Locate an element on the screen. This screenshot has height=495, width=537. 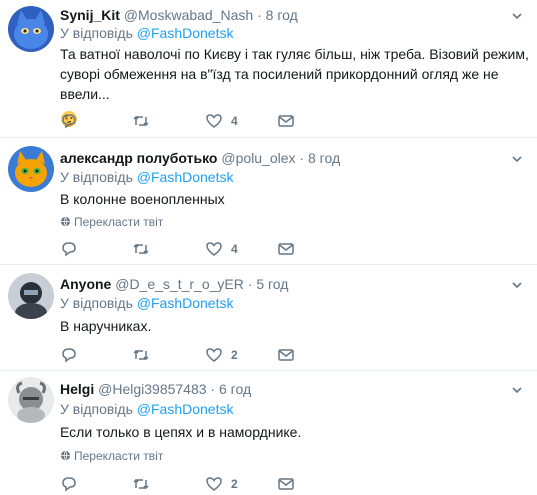
display-name: Helgi is located at coordinates (77, 389).